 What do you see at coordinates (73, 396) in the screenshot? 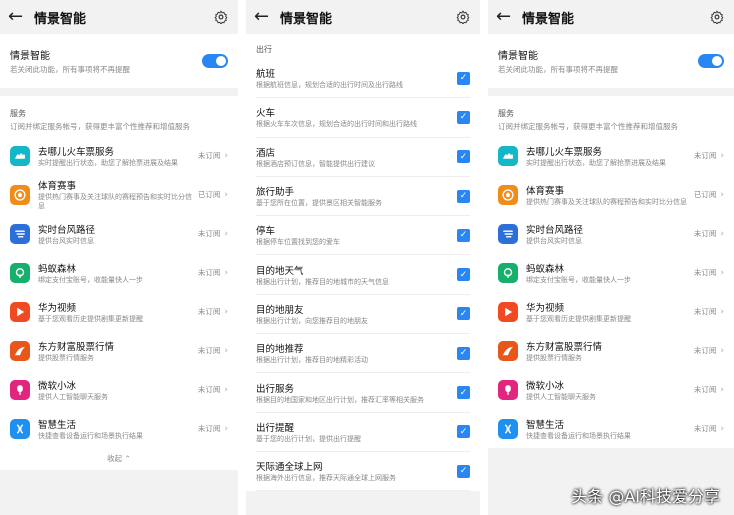
I see `service-description: 提供人工智能聊天服务` at bounding box center [73, 396].